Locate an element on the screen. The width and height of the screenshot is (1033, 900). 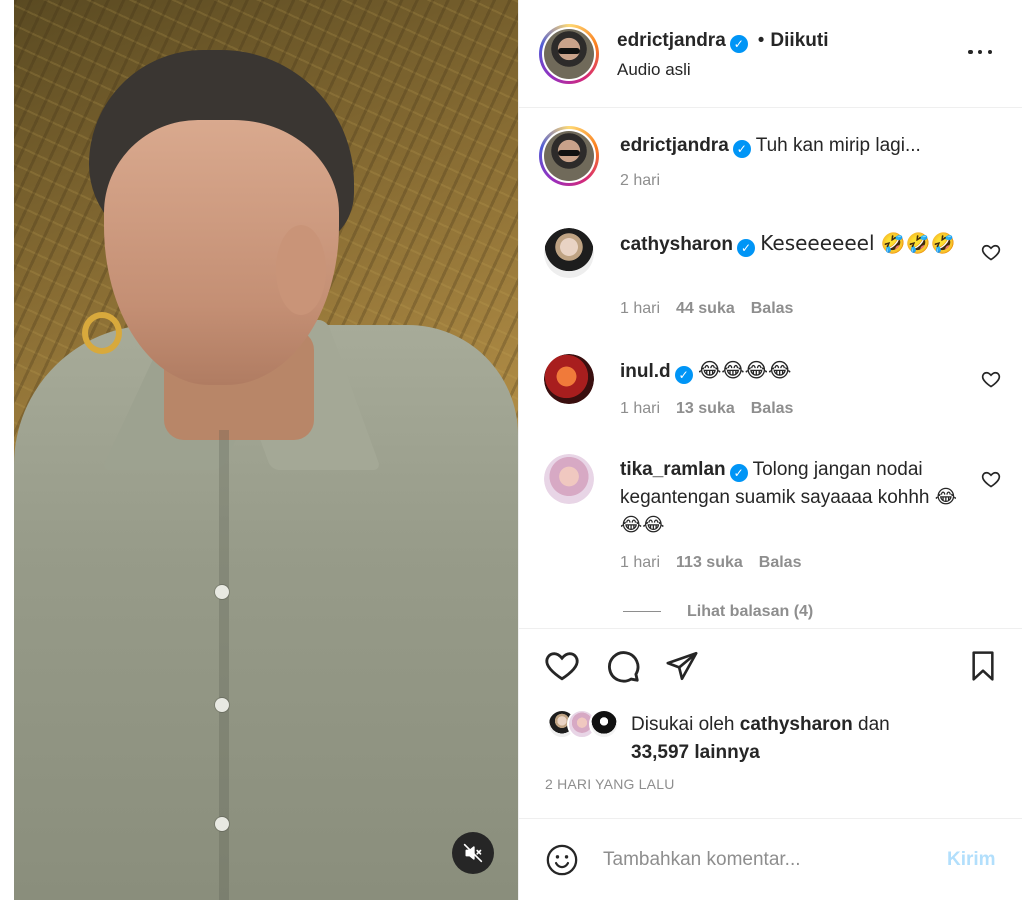
liker-avatars is located at coordinates (587, 725).